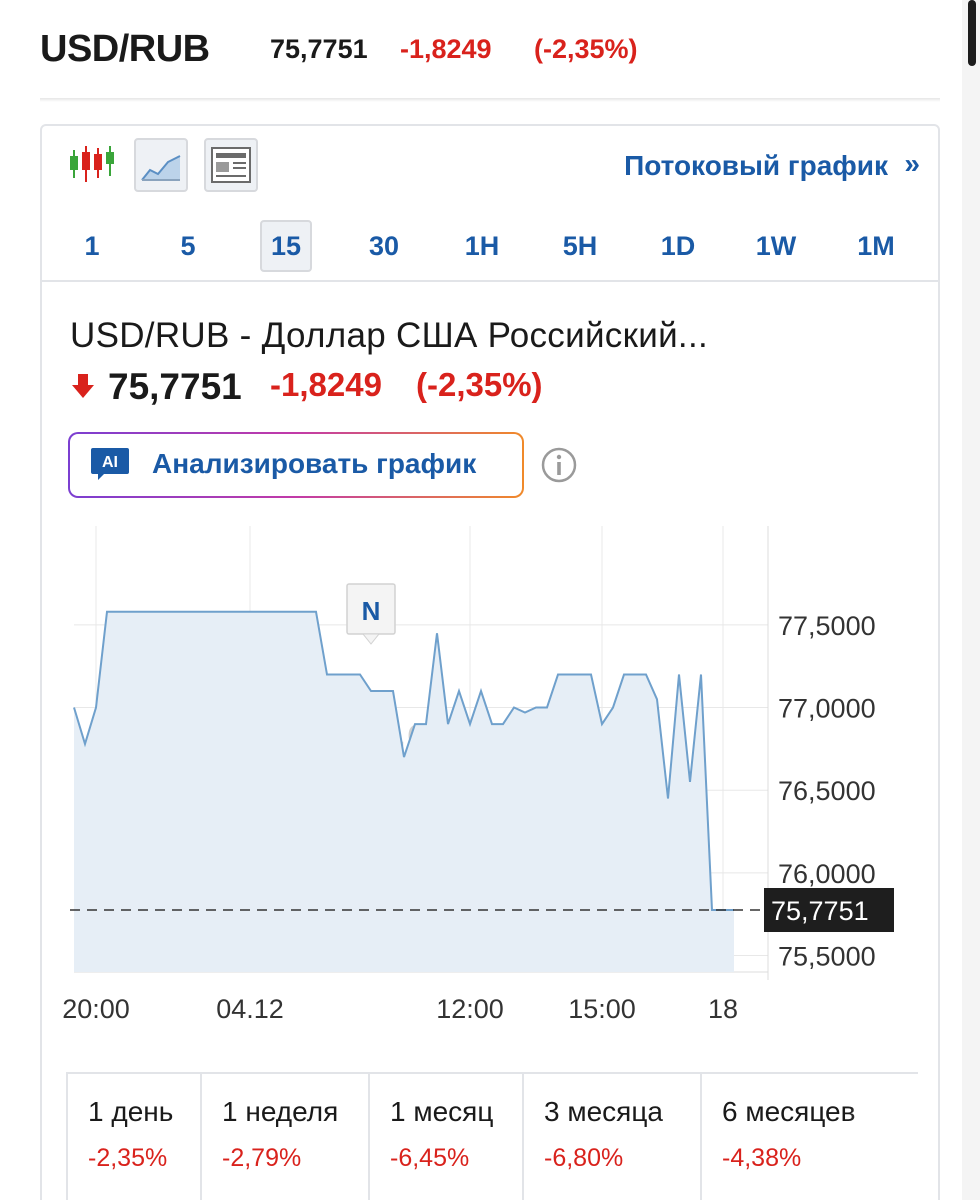 The width and height of the screenshot is (980, 1200). Describe the element at coordinates (912, 164) in the screenshot. I see `double-chevron-right-icon: »` at that location.